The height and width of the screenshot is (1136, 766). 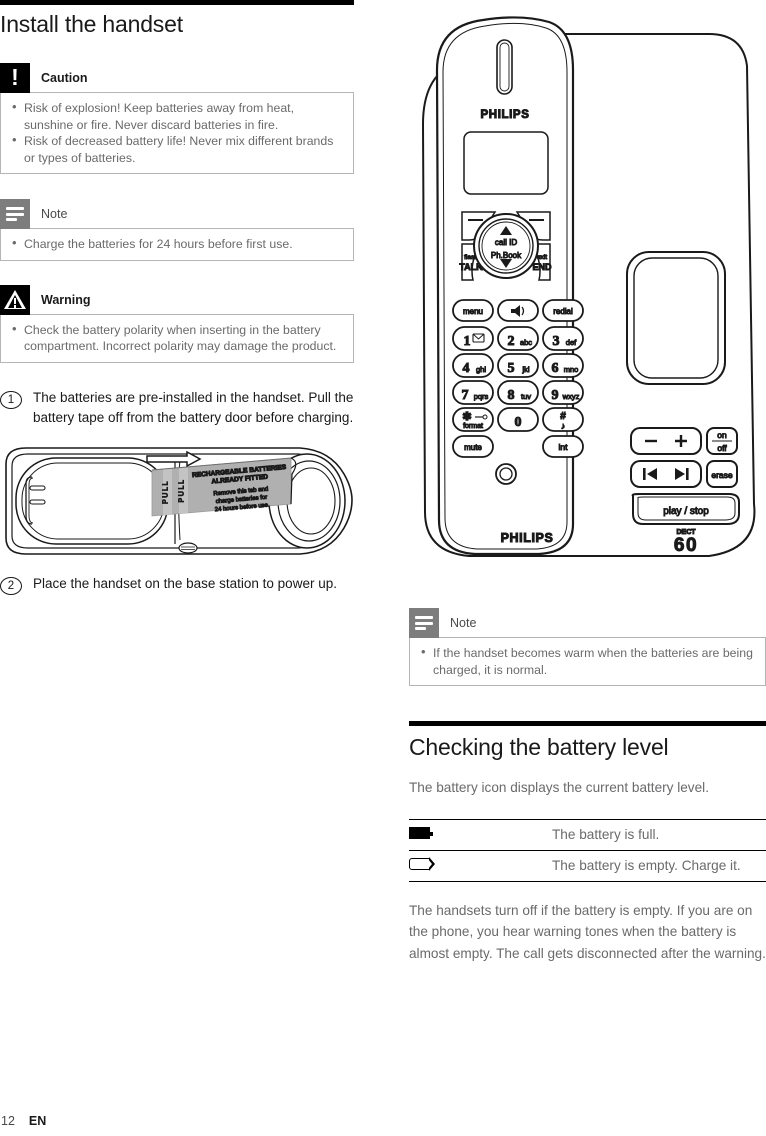 What do you see at coordinates (421, 832) in the screenshot?
I see `battery-full-icon` at bounding box center [421, 832].